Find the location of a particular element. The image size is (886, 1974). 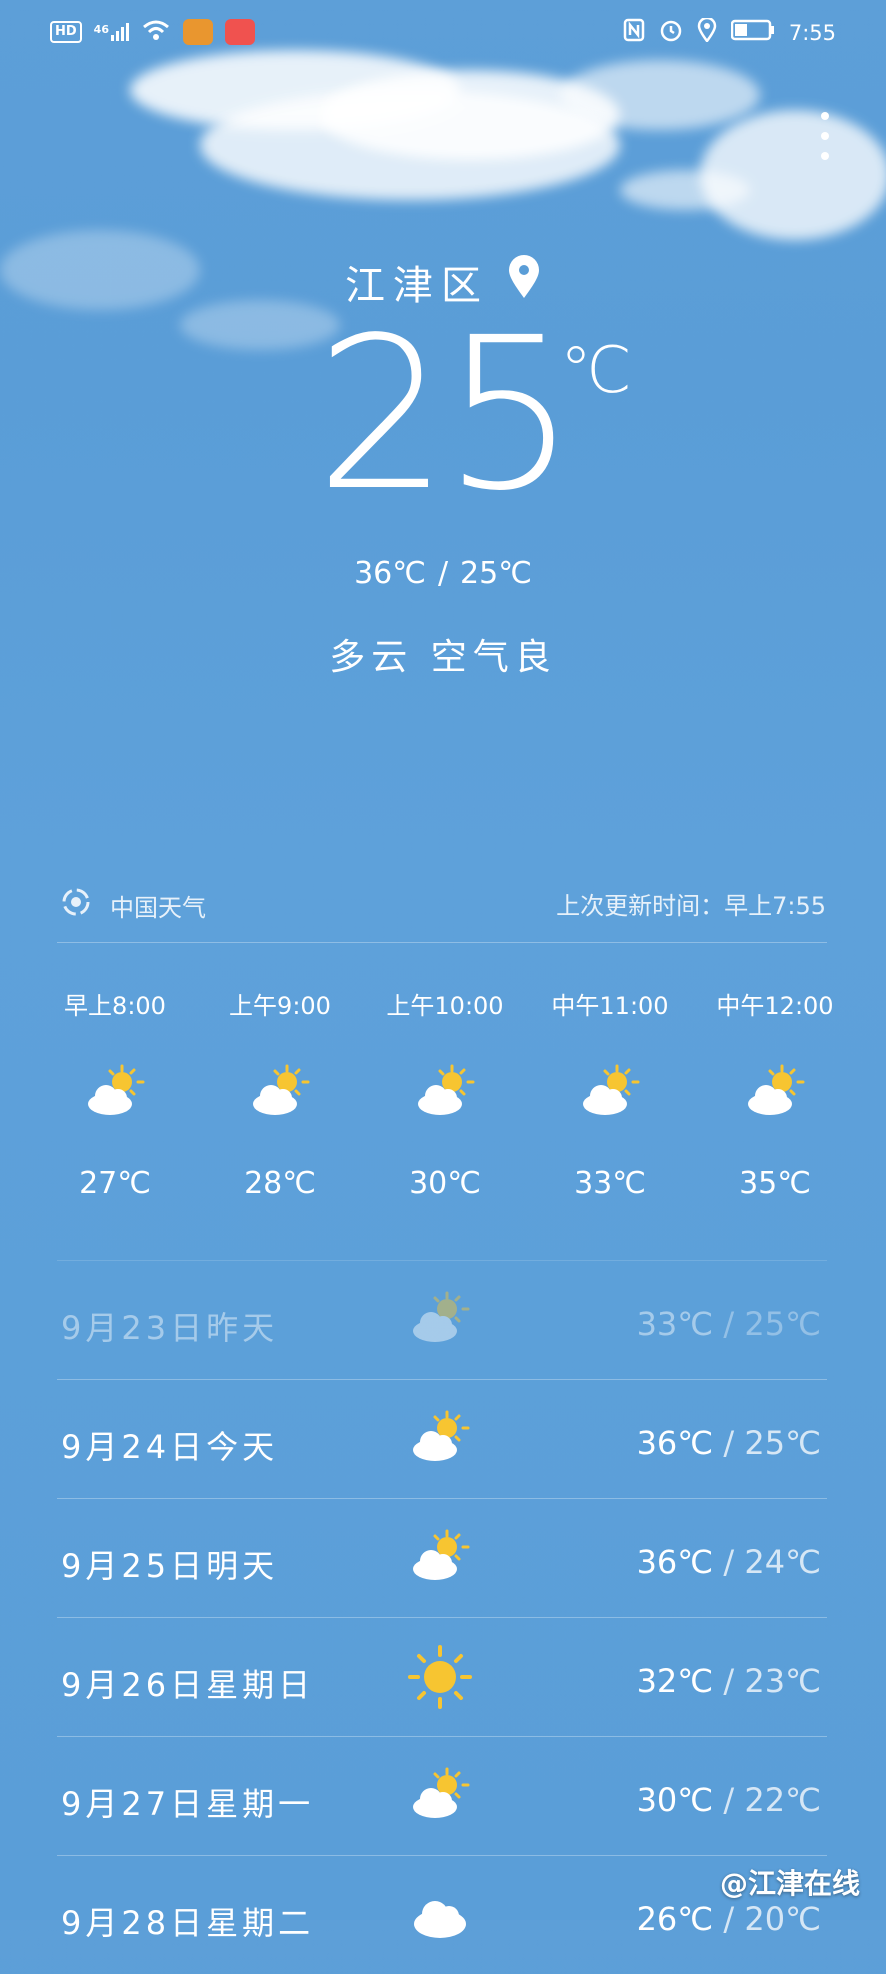

day-label: 9月27日星期一 is located at coordinates (188, 1804).